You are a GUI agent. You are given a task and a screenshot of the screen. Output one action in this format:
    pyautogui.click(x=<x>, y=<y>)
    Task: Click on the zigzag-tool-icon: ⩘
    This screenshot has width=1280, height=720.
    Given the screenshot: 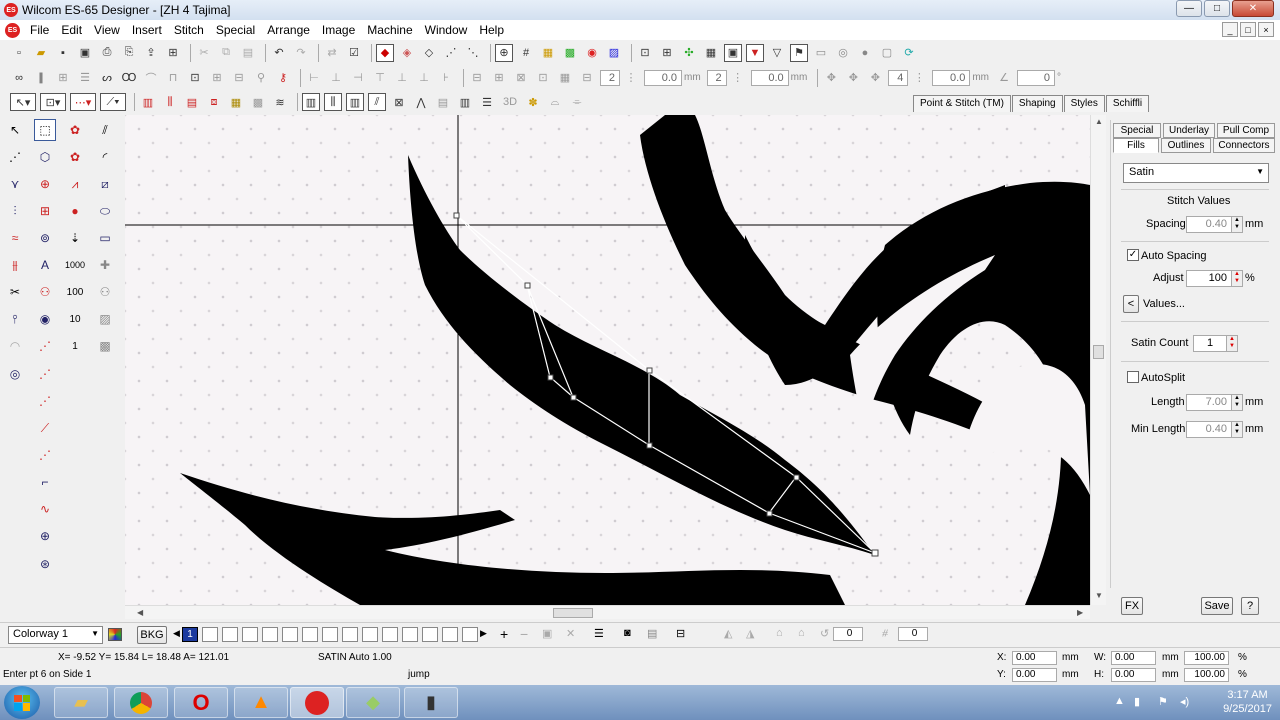 What is the action you would take?
    pyautogui.click(x=75, y=184)
    